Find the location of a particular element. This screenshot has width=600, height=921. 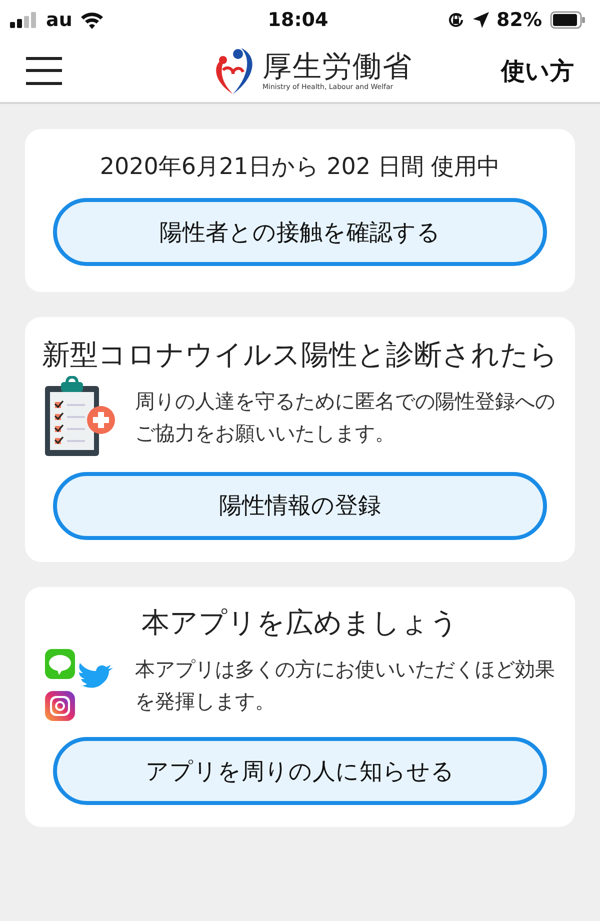

battery-percent: 82% is located at coordinates (519, 20).